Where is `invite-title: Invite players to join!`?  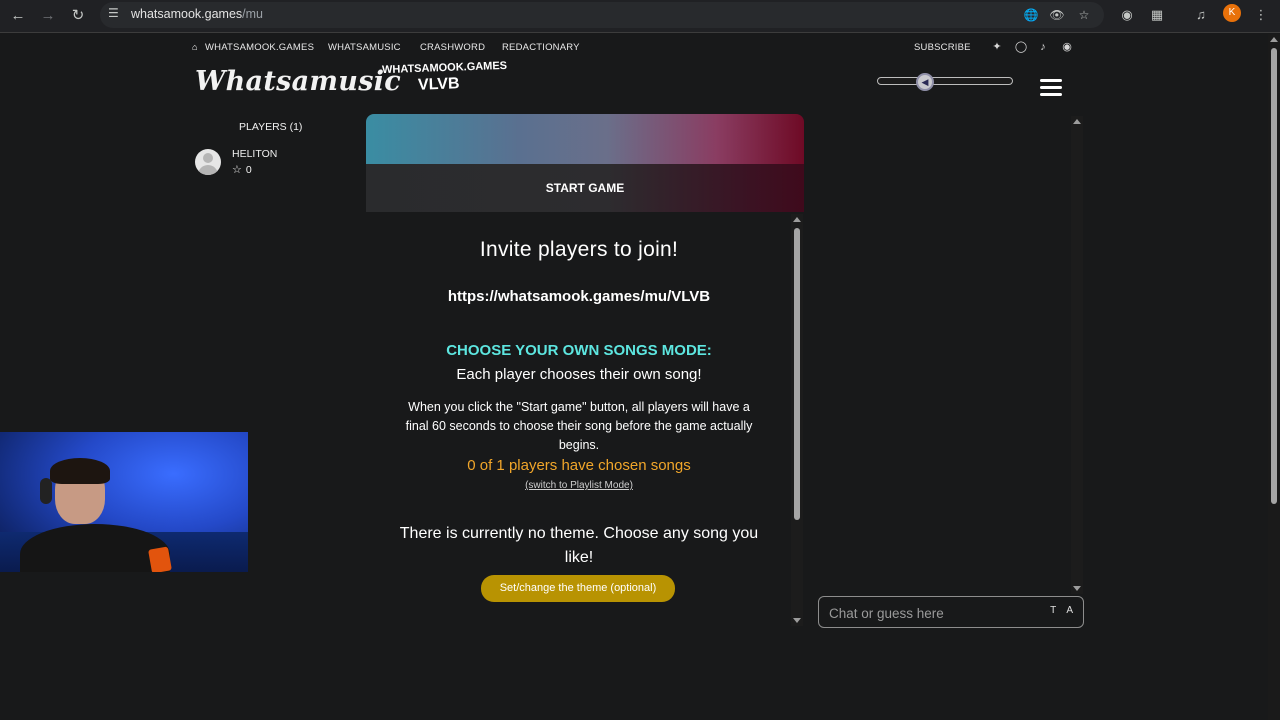 invite-title: Invite players to join! is located at coordinates (579, 249).